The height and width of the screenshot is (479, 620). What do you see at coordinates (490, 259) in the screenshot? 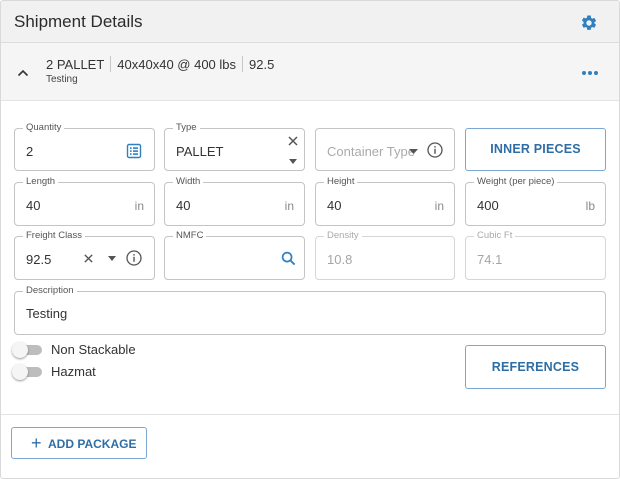
I see `cubic-ft-value: 74.1` at bounding box center [490, 259].